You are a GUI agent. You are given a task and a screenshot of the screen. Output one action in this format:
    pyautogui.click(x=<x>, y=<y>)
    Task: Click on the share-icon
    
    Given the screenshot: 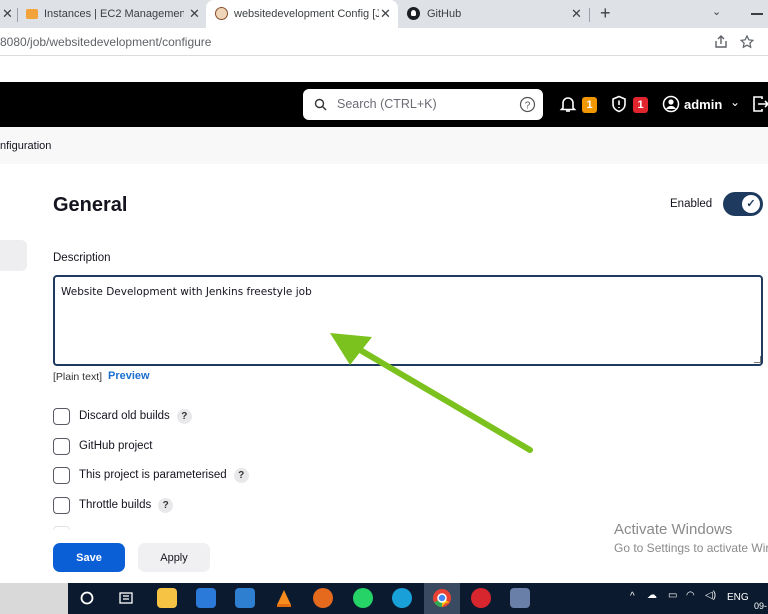 What is the action you would take?
    pyautogui.click(x=721, y=42)
    